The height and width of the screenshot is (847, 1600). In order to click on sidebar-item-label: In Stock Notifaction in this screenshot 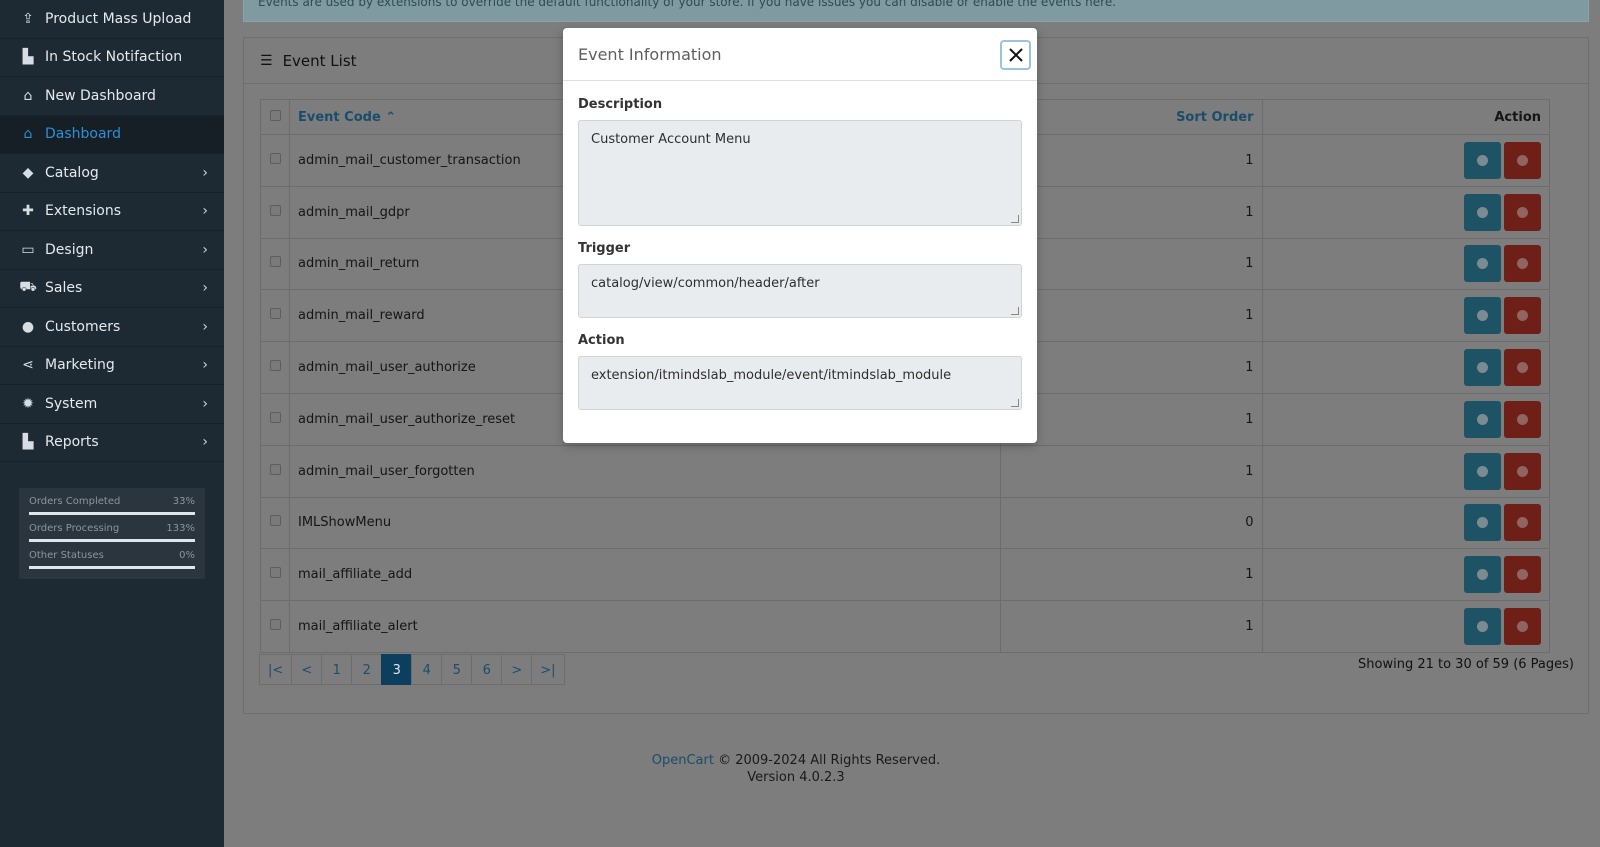, I will do `click(114, 57)`.